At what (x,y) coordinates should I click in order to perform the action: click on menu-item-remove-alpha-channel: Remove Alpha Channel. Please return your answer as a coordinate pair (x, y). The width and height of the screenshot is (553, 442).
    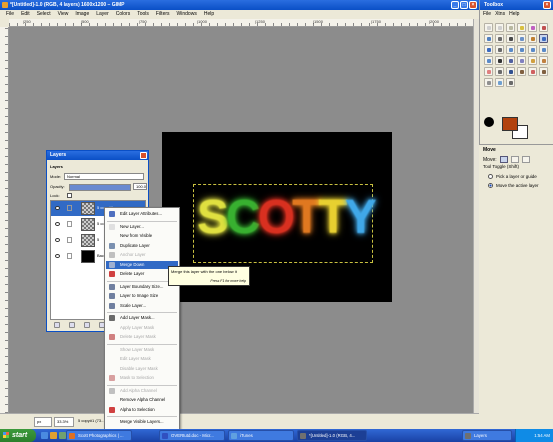
    Looking at the image, I should click on (142, 400).